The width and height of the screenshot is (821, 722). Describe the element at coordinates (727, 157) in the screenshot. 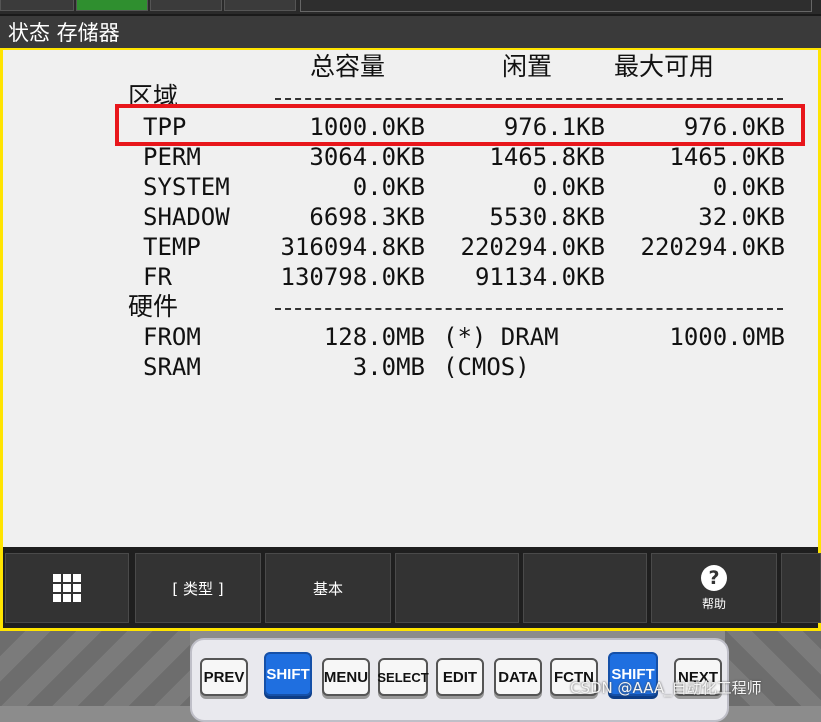

I see `row-max: 1465.0KB` at that location.